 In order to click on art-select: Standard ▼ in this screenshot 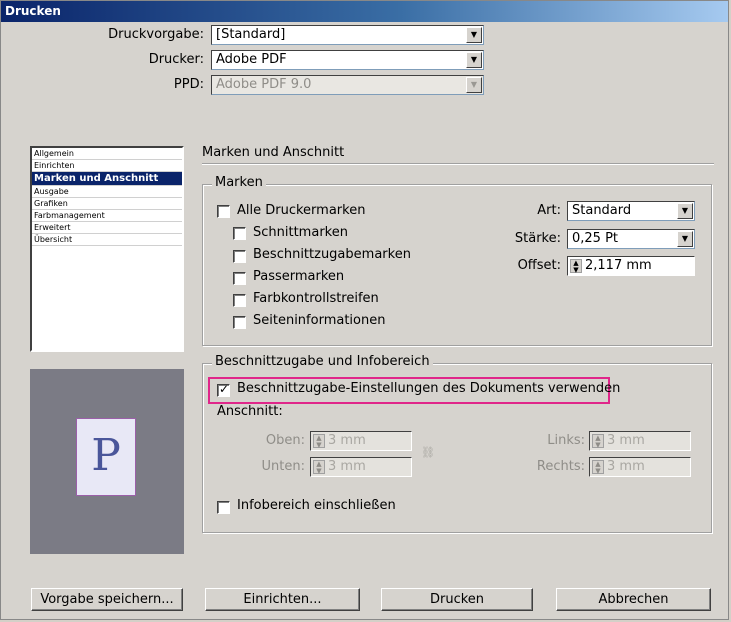, I will do `click(631, 211)`.